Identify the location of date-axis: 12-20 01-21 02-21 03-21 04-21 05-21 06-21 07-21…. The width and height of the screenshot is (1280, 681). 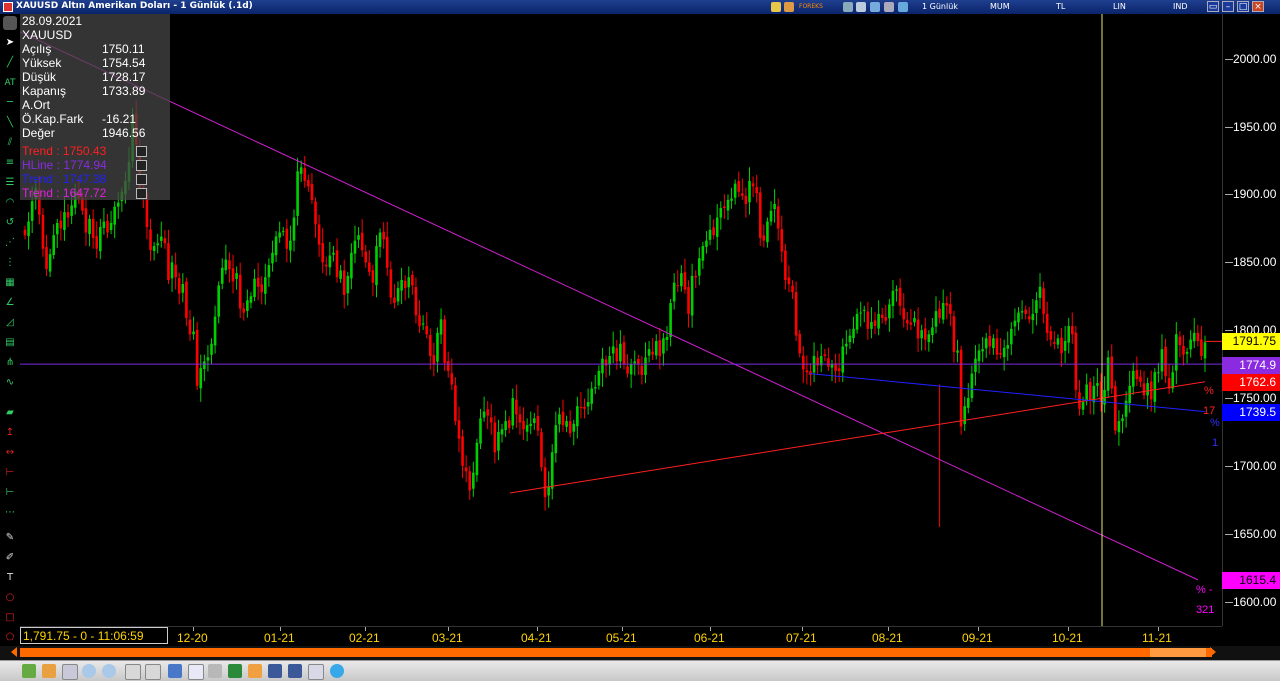
(621, 636).